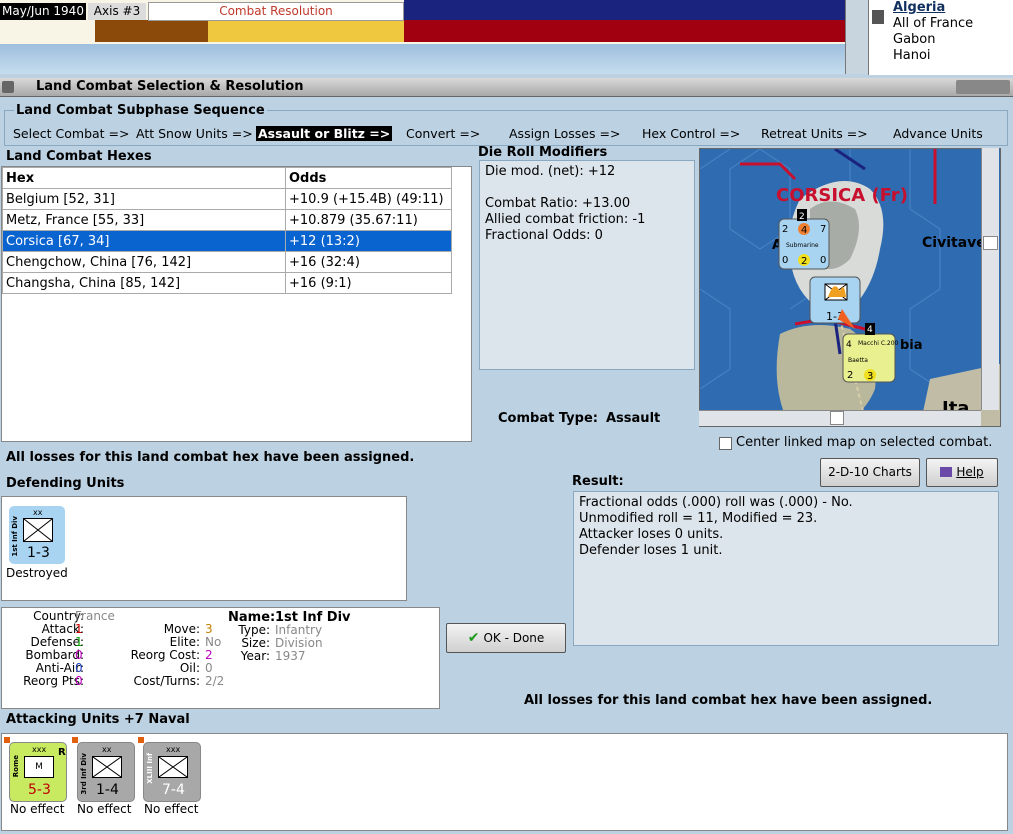  I want to click on hex-cell: Chengchow, China [76, 142], so click(144, 262).